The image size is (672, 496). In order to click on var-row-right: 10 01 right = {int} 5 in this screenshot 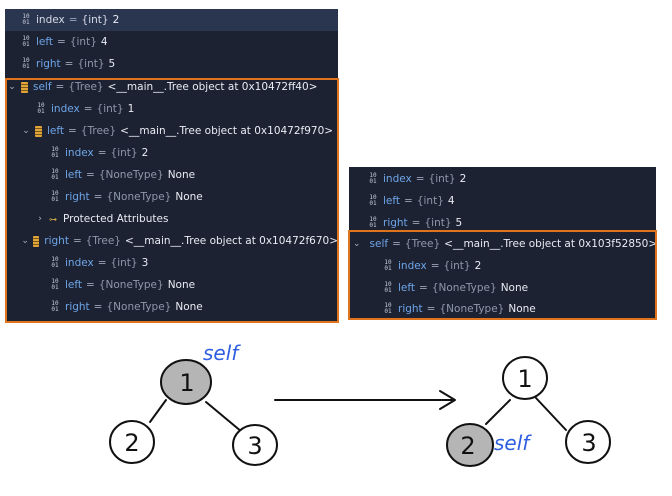, I will do `click(171, 64)`.